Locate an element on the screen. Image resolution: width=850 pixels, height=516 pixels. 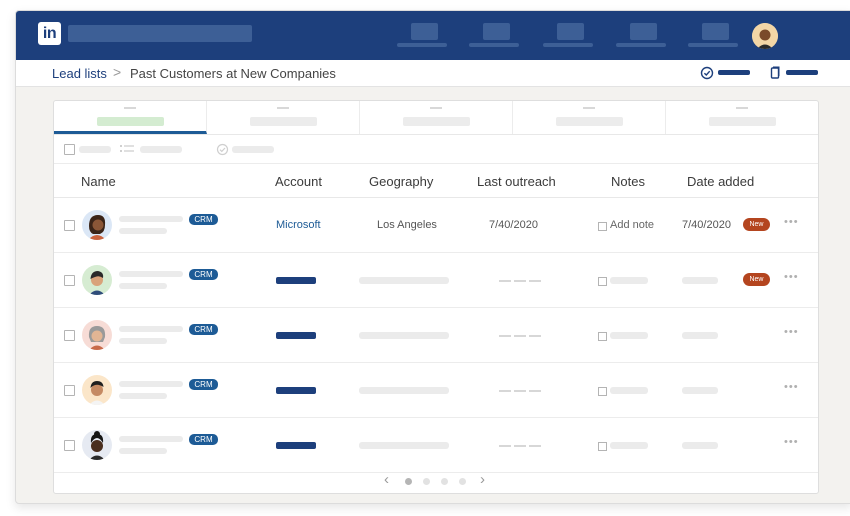
nav-item-messaging is located at coordinates (645, 41).